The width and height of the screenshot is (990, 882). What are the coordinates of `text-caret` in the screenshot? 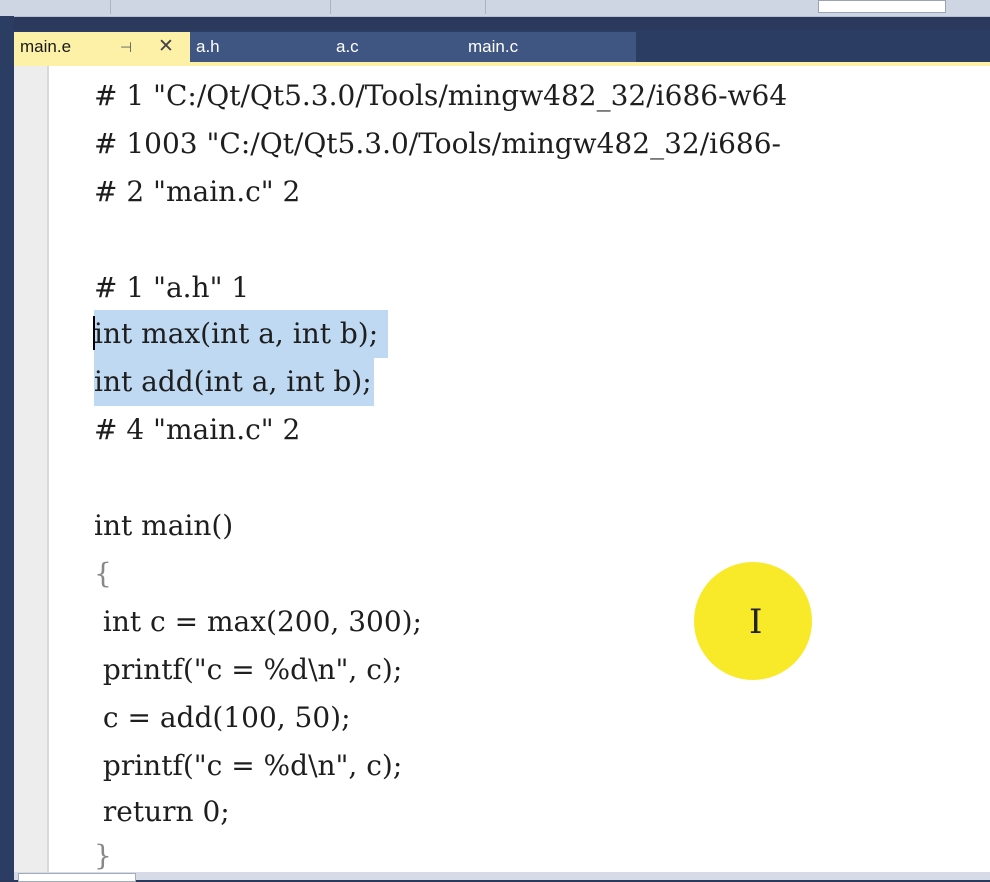 It's located at (94, 333).